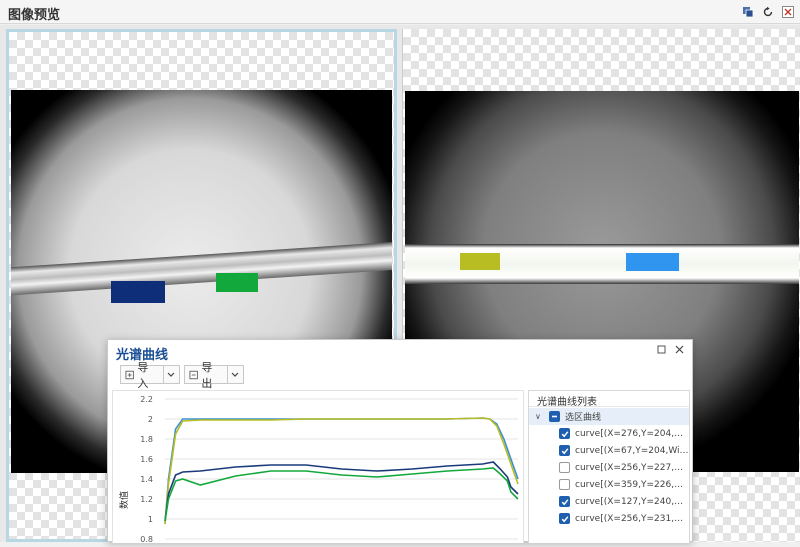 The image size is (800, 547). What do you see at coordinates (400, 12) in the screenshot?
I see `window-titlebar: 图像预览` at bounding box center [400, 12].